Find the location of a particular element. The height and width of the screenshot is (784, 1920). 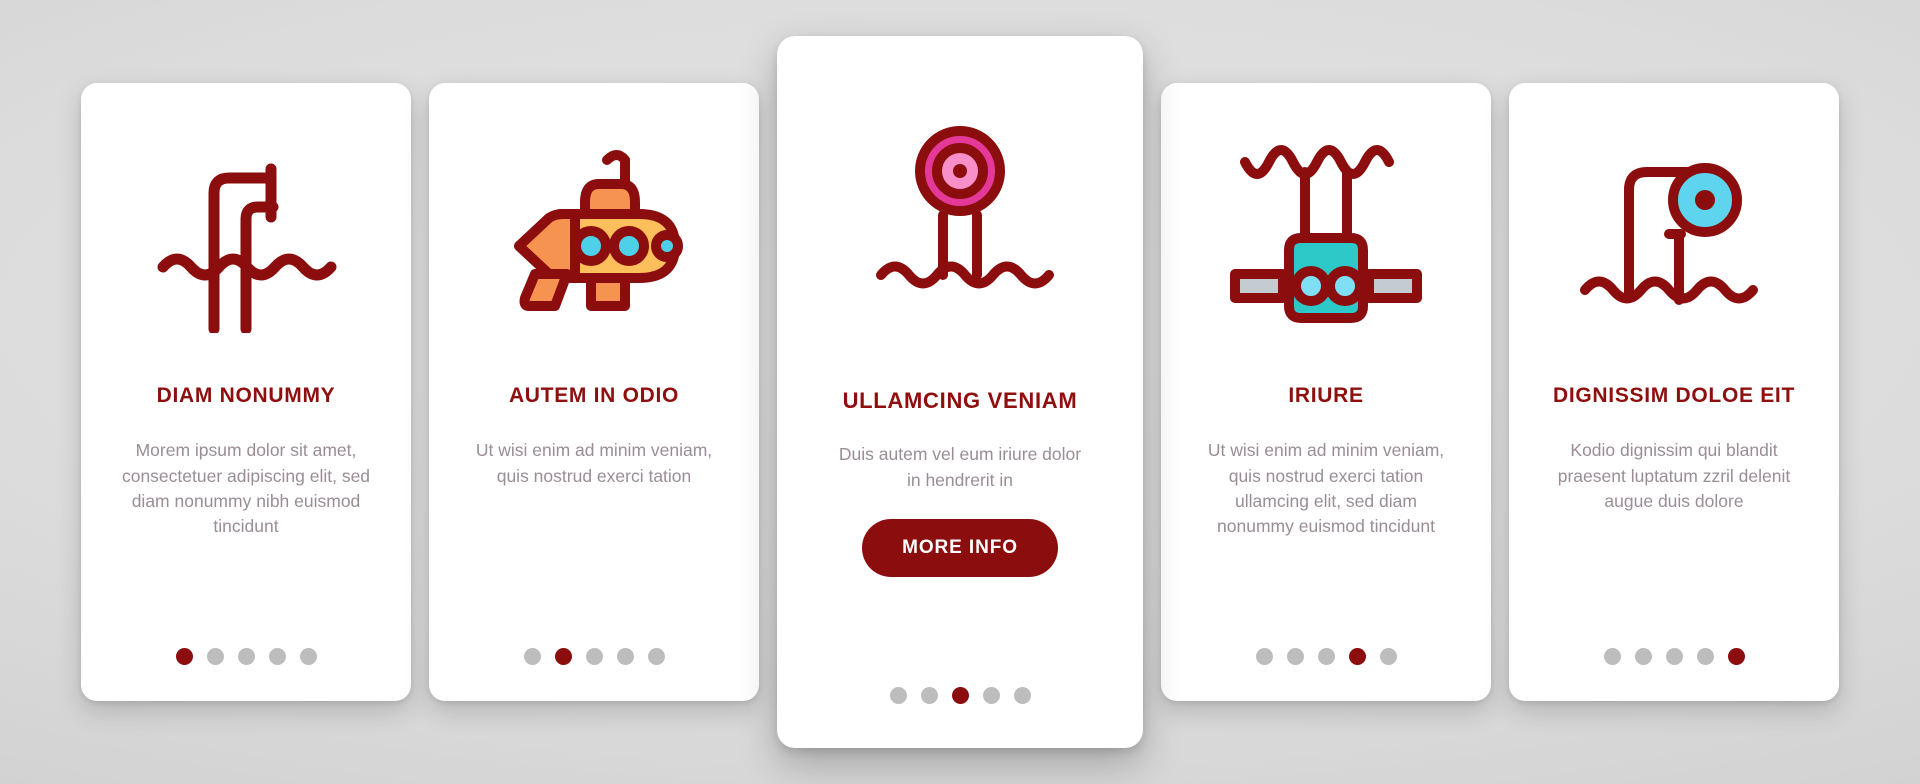

card-title: ULLAMCING VENIAM is located at coordinates (960, 400).